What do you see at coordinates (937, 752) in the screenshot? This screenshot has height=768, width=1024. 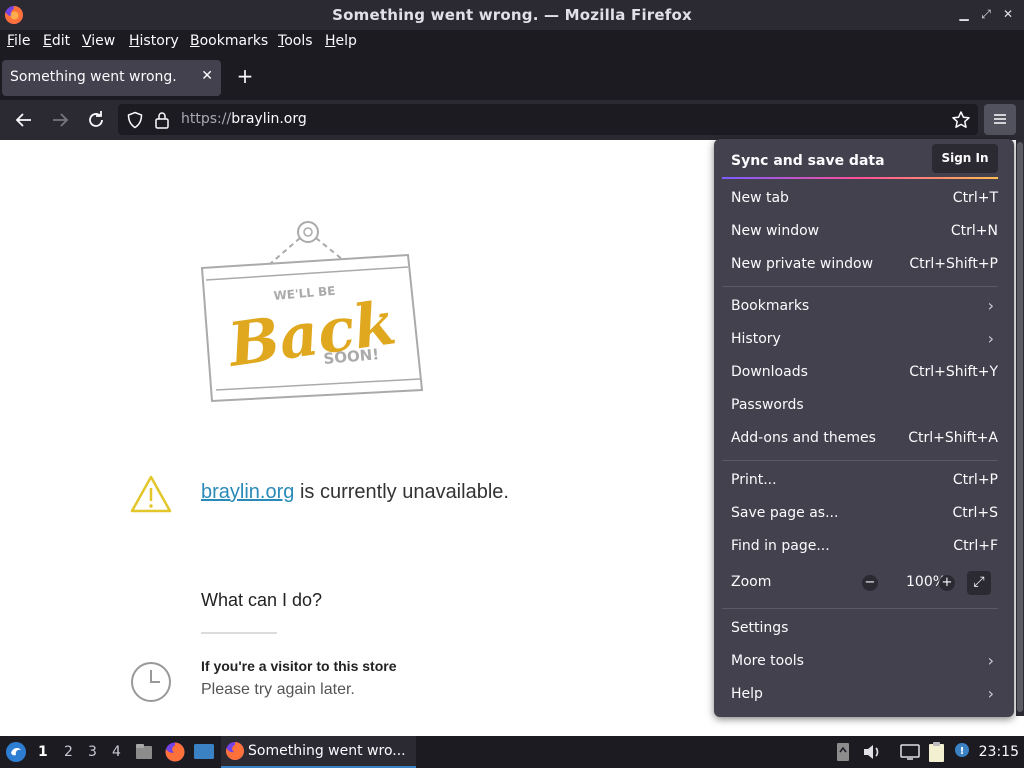 I see `notes-icon` at bounding box center [937, 752].